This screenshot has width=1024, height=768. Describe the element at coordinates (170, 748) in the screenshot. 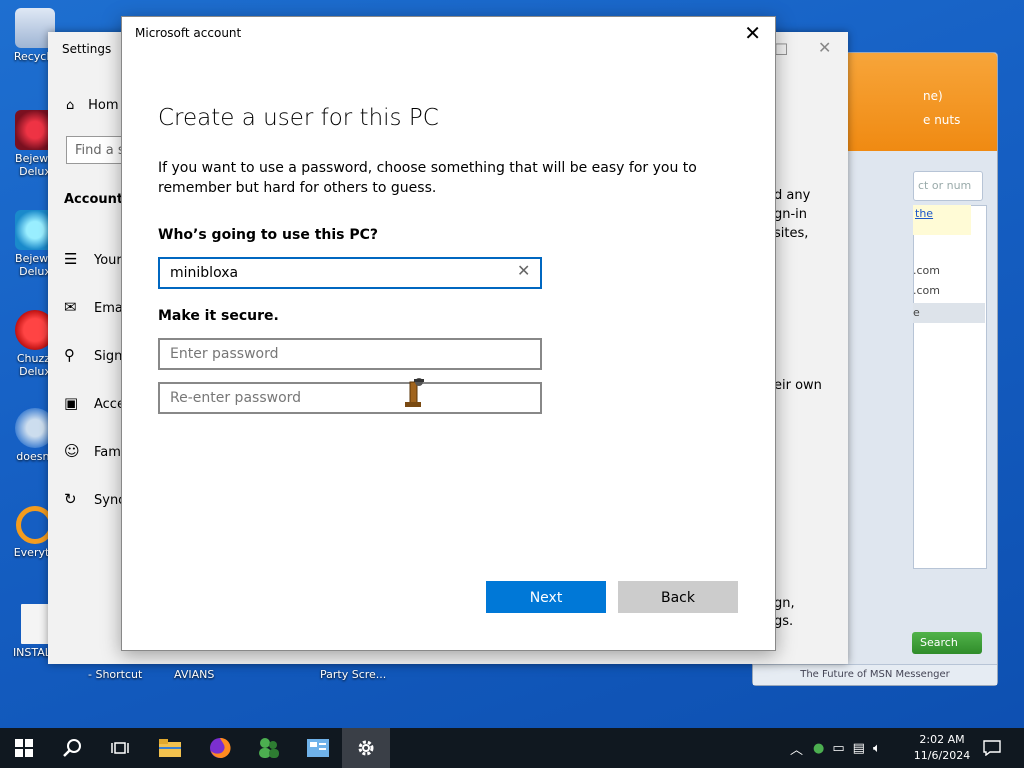

I see `file-explorer-icon` at that location.